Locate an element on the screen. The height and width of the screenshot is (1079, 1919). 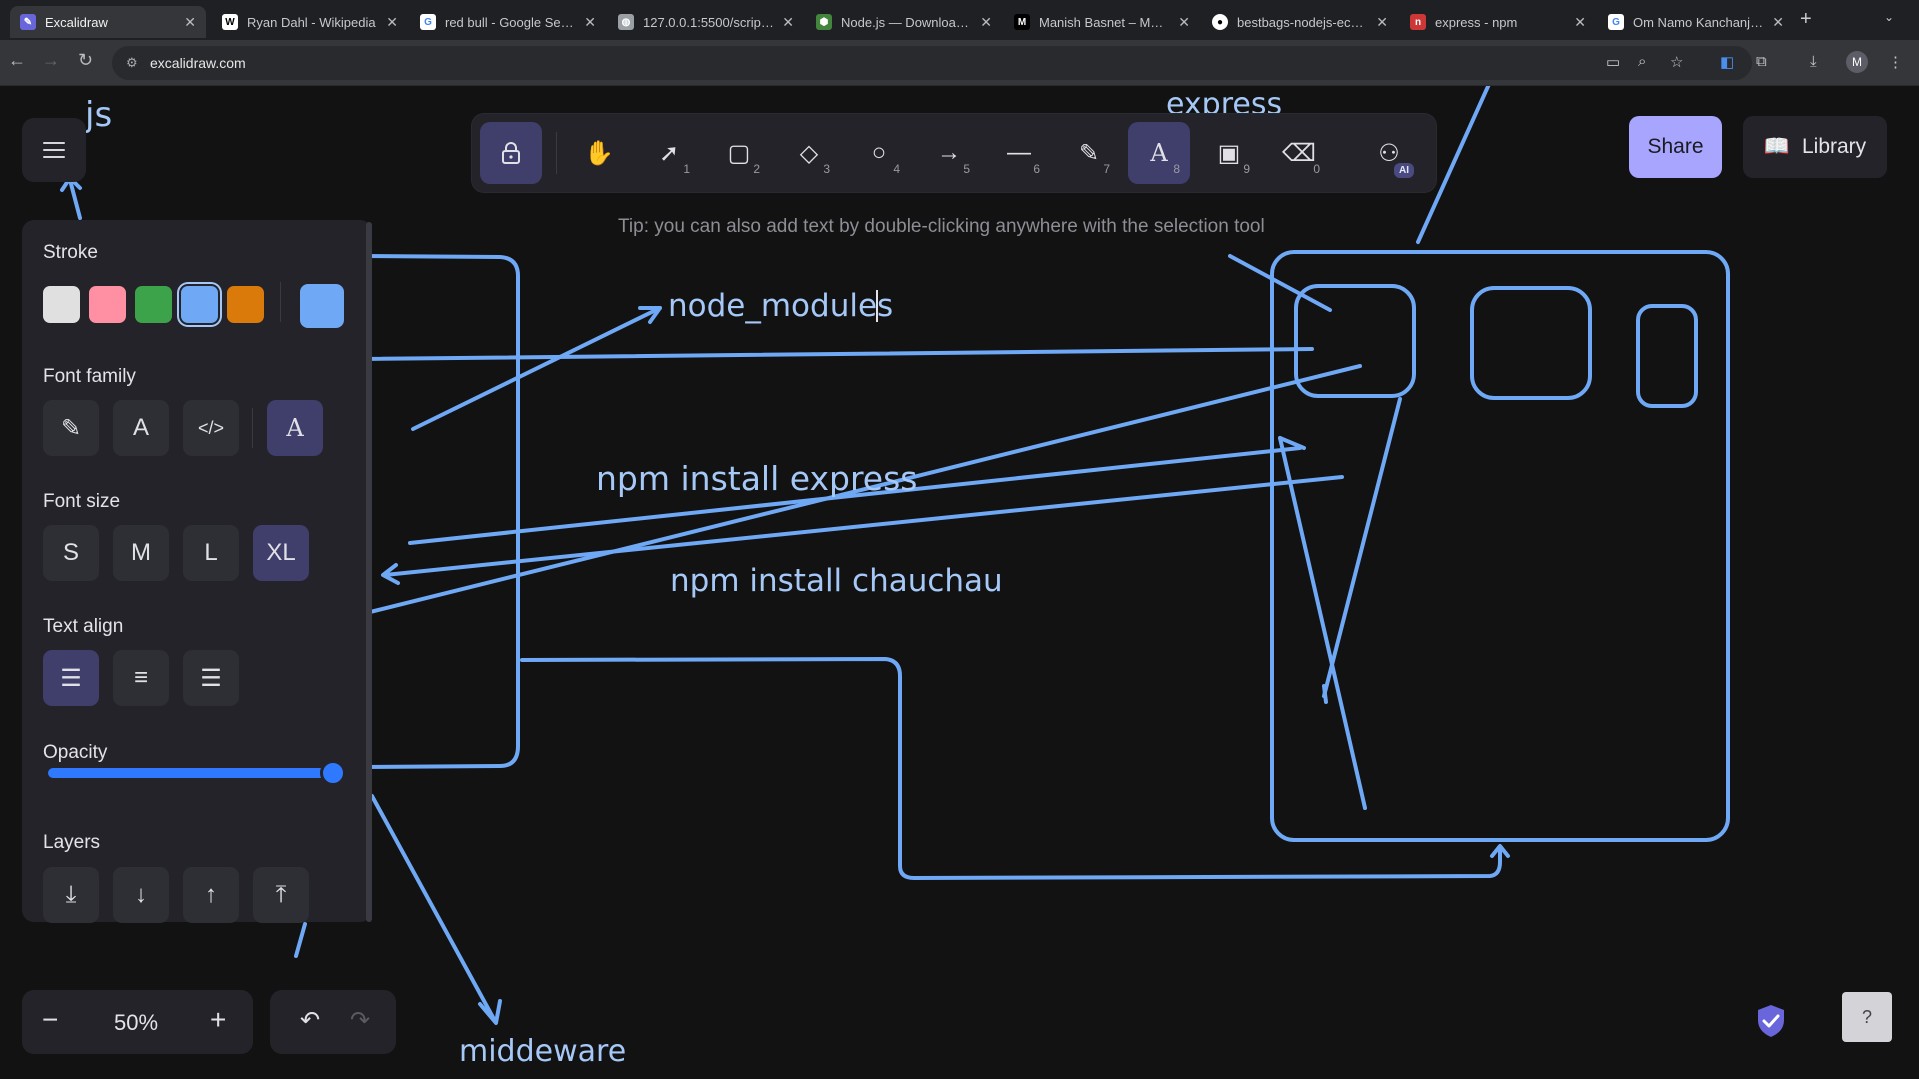
tab-nodejs: ⬢ Node.js — Download Node.js ✕ is located at coordinates (904, 22).